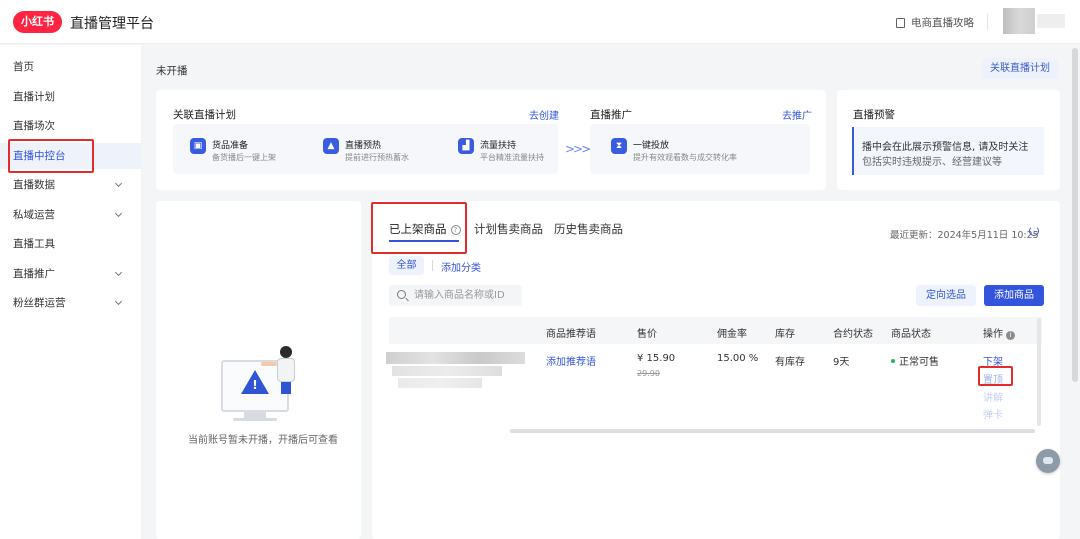 This screenshot has height=539, width=1080. What do you see at coordinates (406, 265) in the screenshot?
I see `filter-all-button: 全部` at bounding box center [406, 265].